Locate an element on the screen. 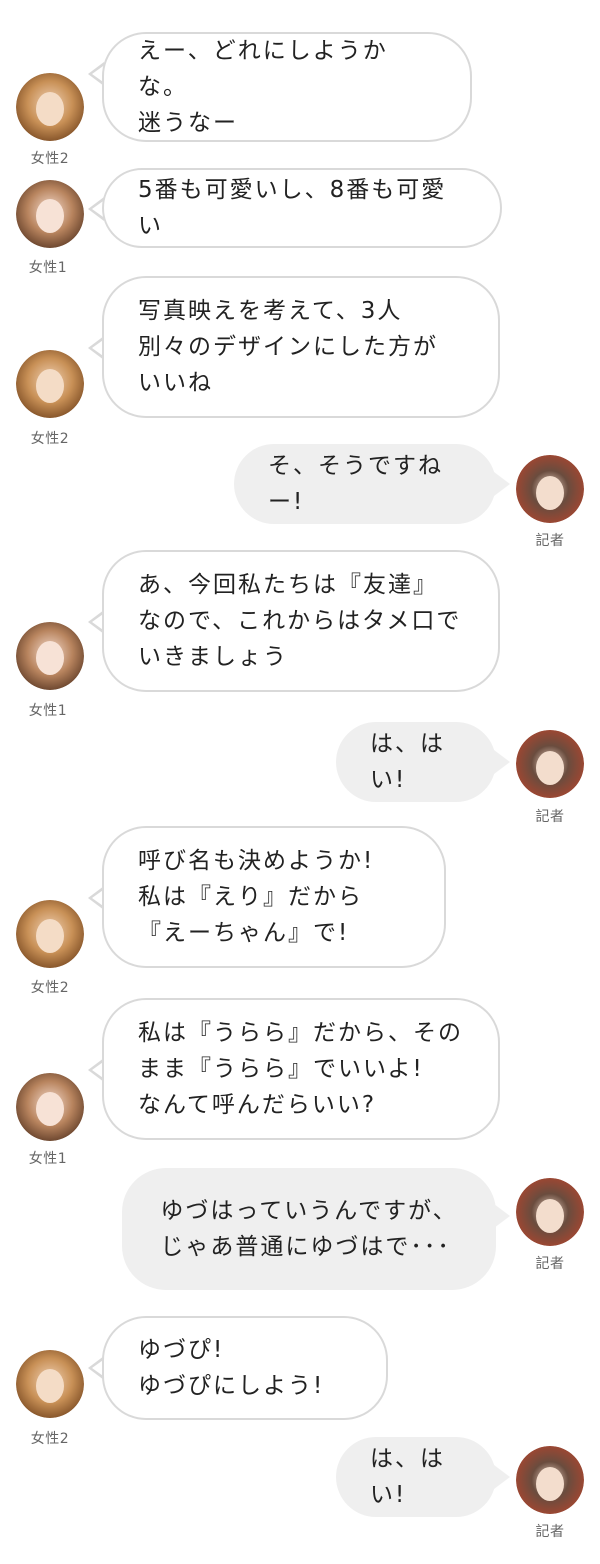 Image resolution: width=600 pixels, height=1564 pixels. message-bubble: 呼び名も決めようか! 私は『えり』だから 『えーちゃん』で! is located at coordinates (274, 897).